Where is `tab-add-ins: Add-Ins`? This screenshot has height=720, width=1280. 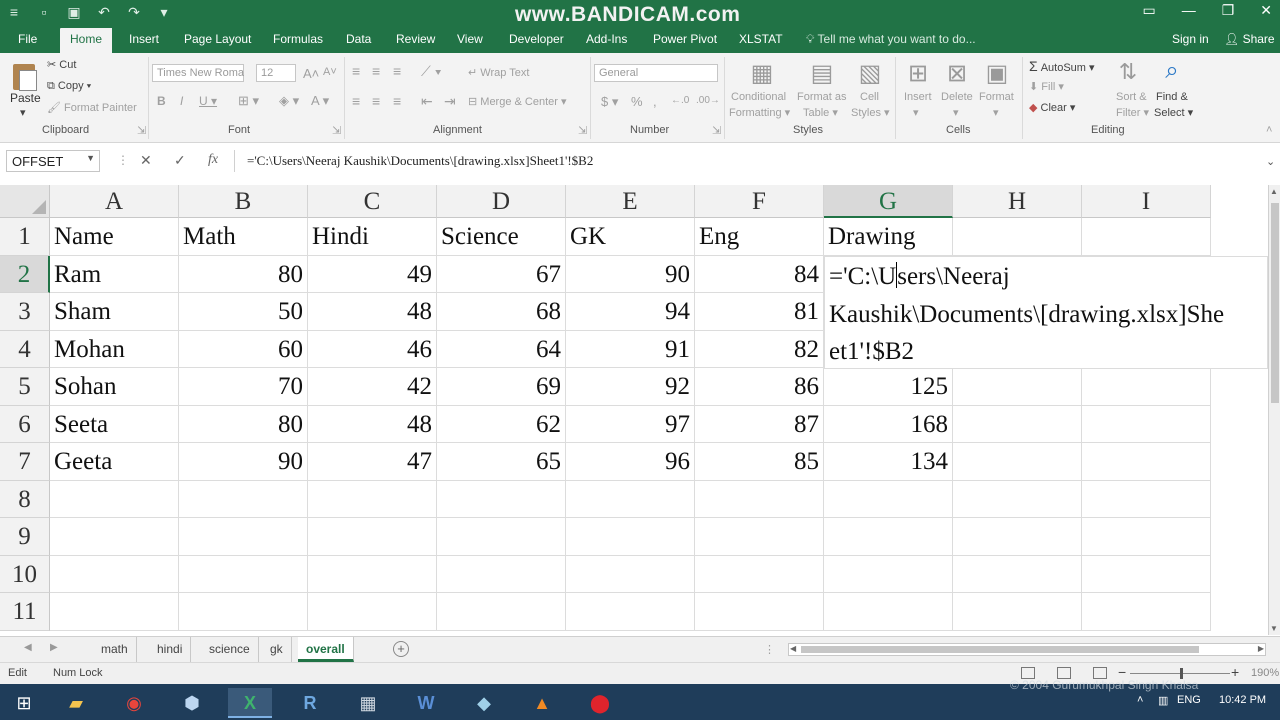
tab-add-ins: Add-Ins is located at coordinates (606, 39).